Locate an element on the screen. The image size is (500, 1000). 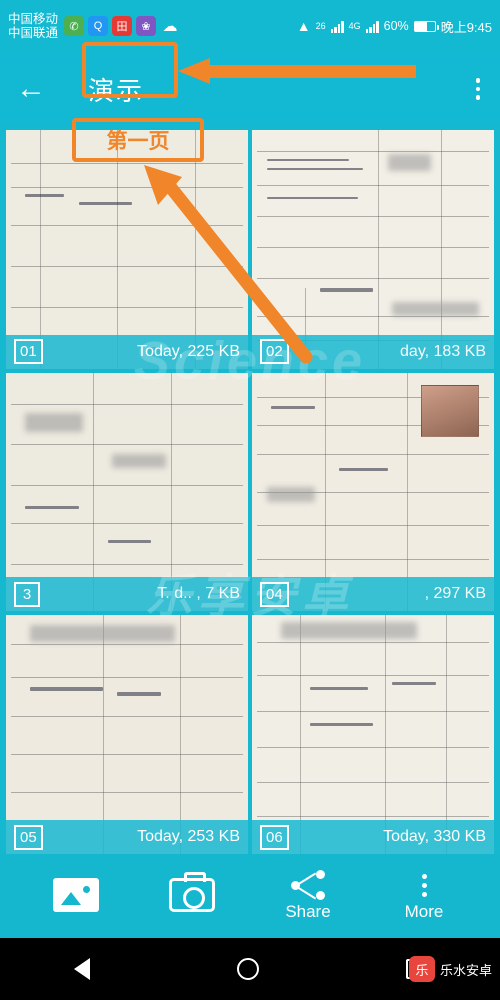
item-footer: 04 , 297 KB is located at coordinates (373, 594).